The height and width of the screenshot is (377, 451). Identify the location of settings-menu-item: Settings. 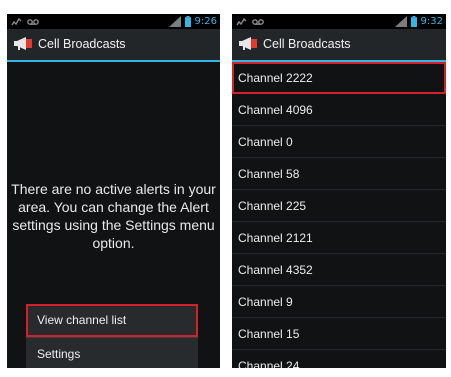
(112, 352).